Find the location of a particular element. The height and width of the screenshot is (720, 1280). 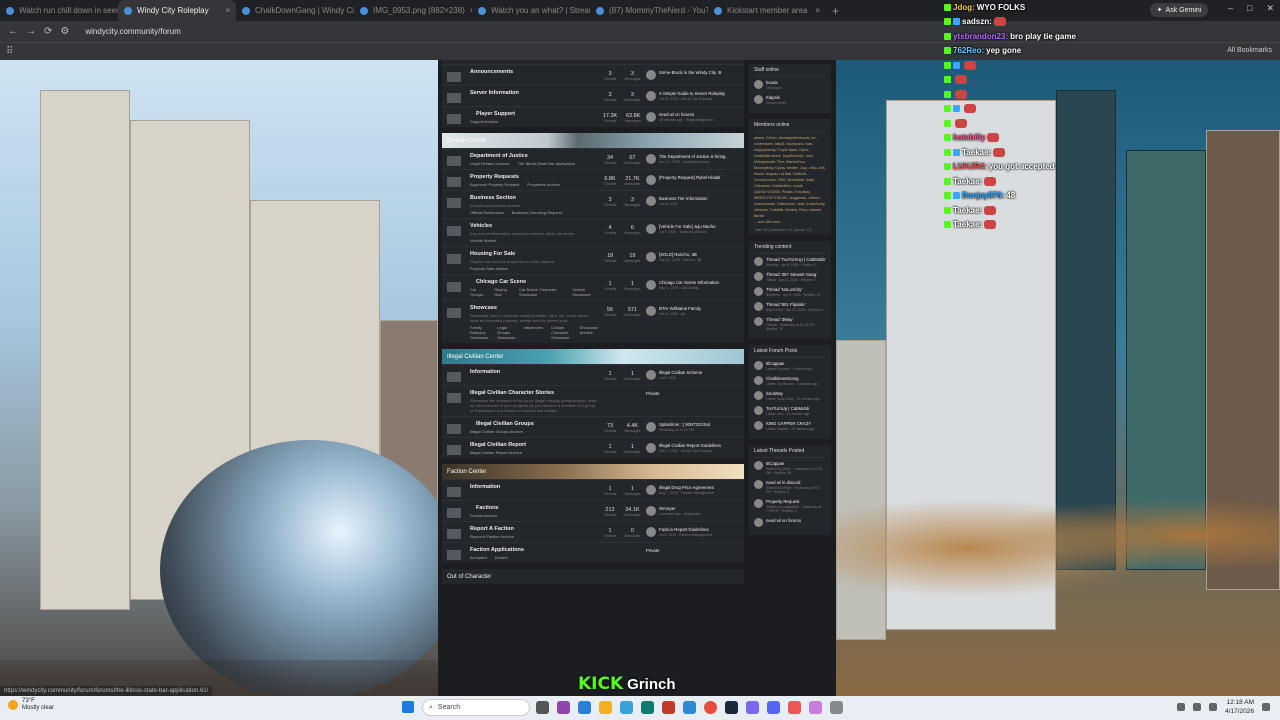

forum-node-title: Housing For Sale is located at coordinates (534, 254).